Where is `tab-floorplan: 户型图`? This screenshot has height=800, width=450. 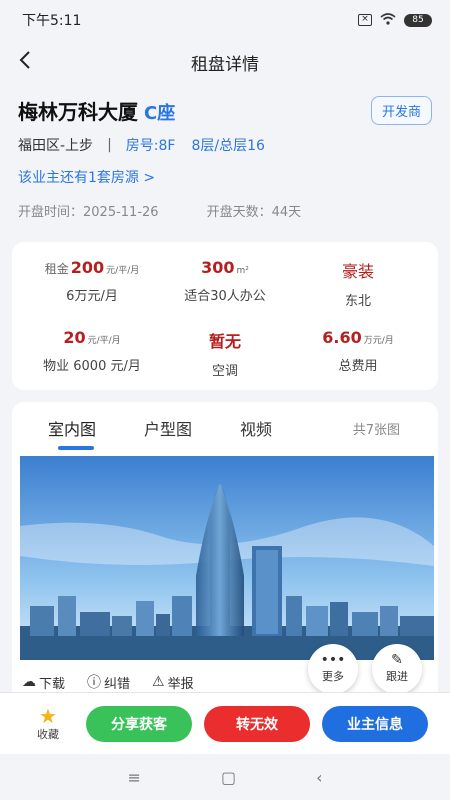
tab-floorplan: 户型图 is located at coordinates (168, 428).